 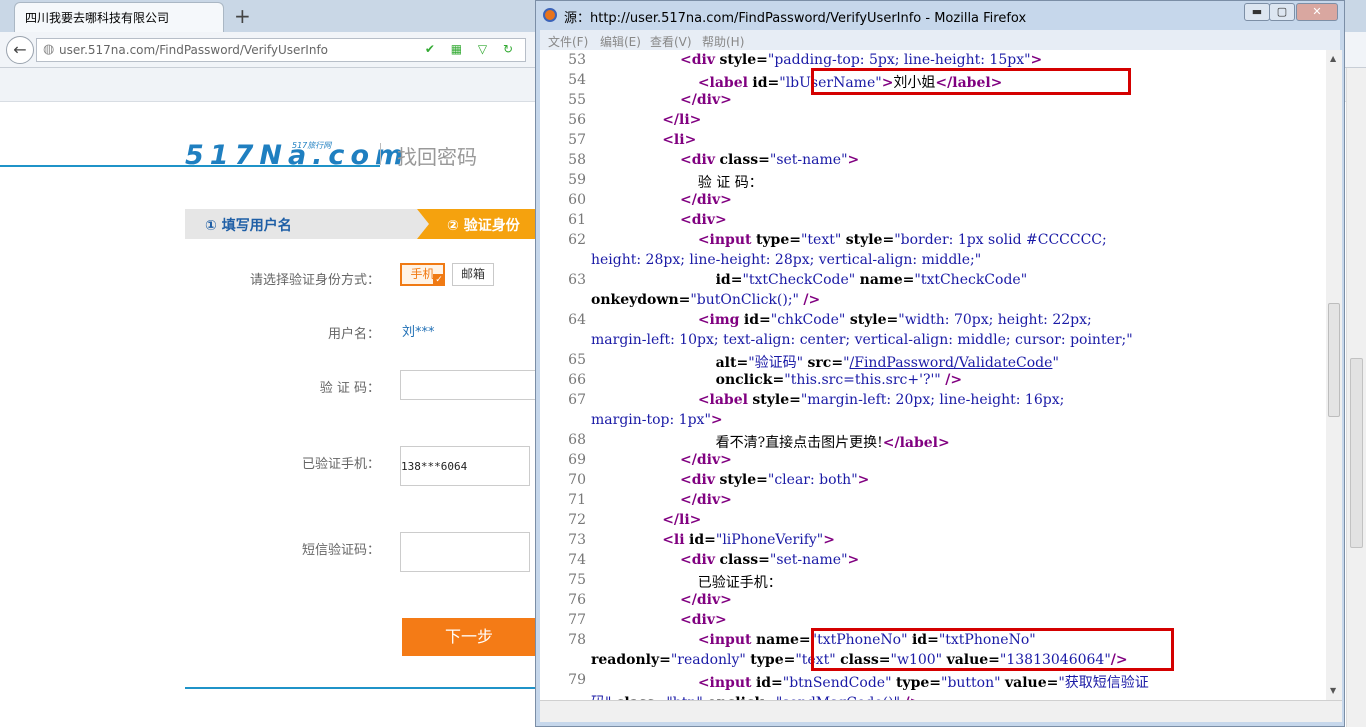 What do you see at coordinates (577, 520) in the screenshot?
I see `line-number: 72` at bounding box center [577, 520].